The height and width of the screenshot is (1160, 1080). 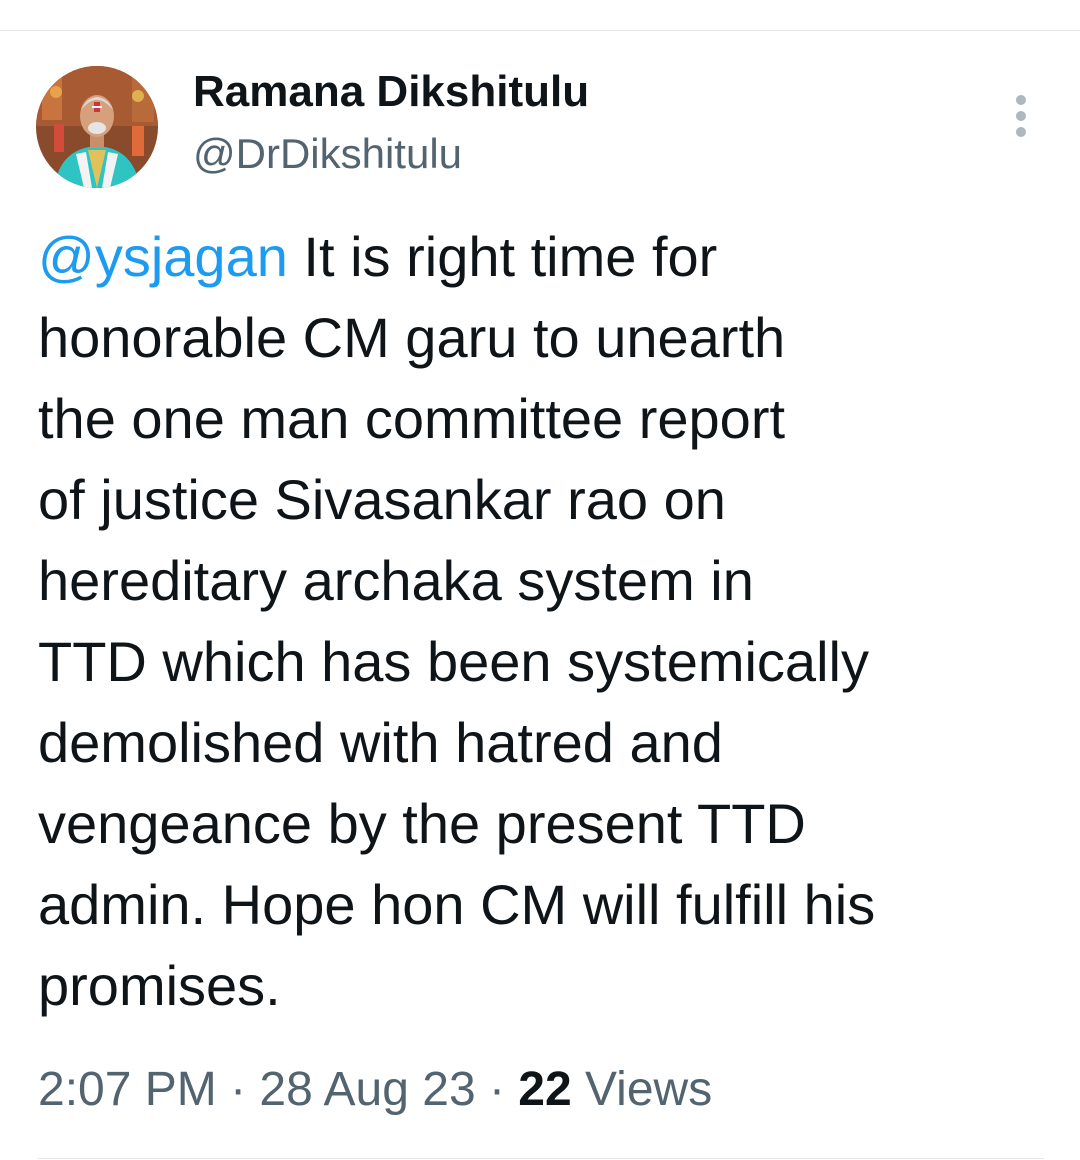 I want to click on tweet-line: hereditary archaka system in, so click(x=396, y=580).